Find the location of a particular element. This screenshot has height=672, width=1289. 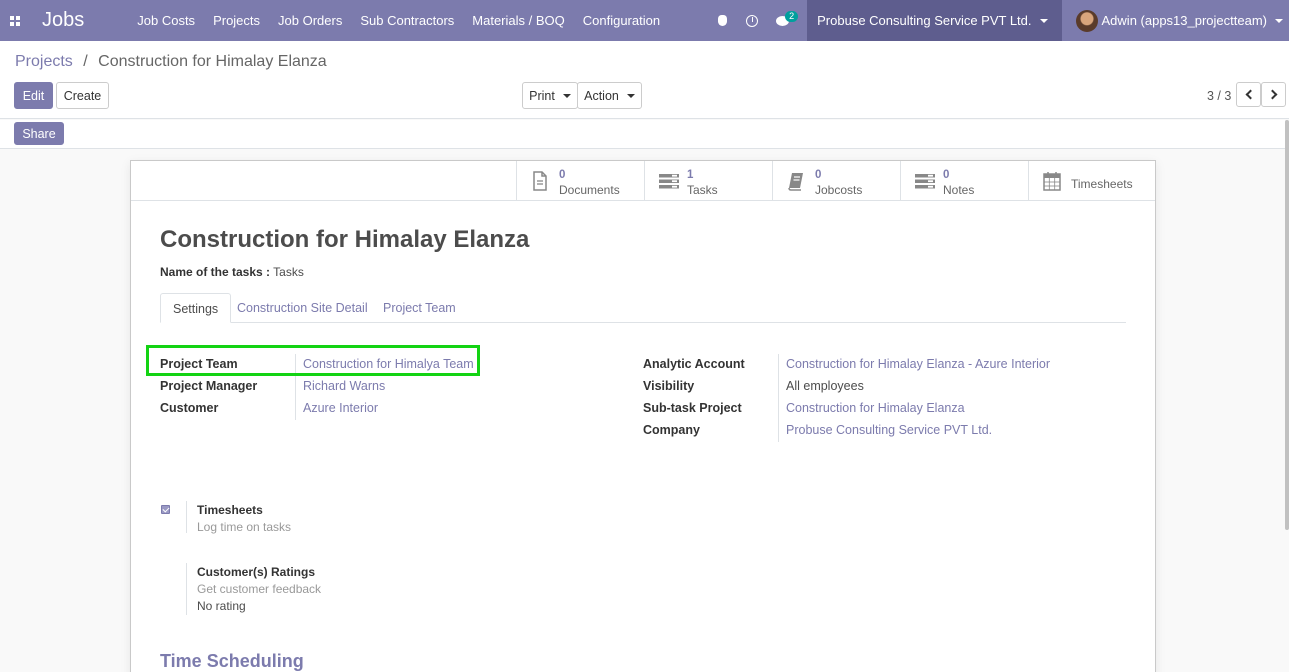

documents-stat-button: 0 Documents is located at coordinates (580, 180).